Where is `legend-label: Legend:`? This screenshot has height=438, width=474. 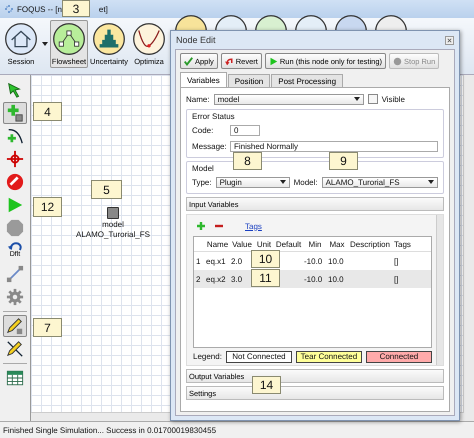 legend-label: Legend: is located at coordinates (207, 356).